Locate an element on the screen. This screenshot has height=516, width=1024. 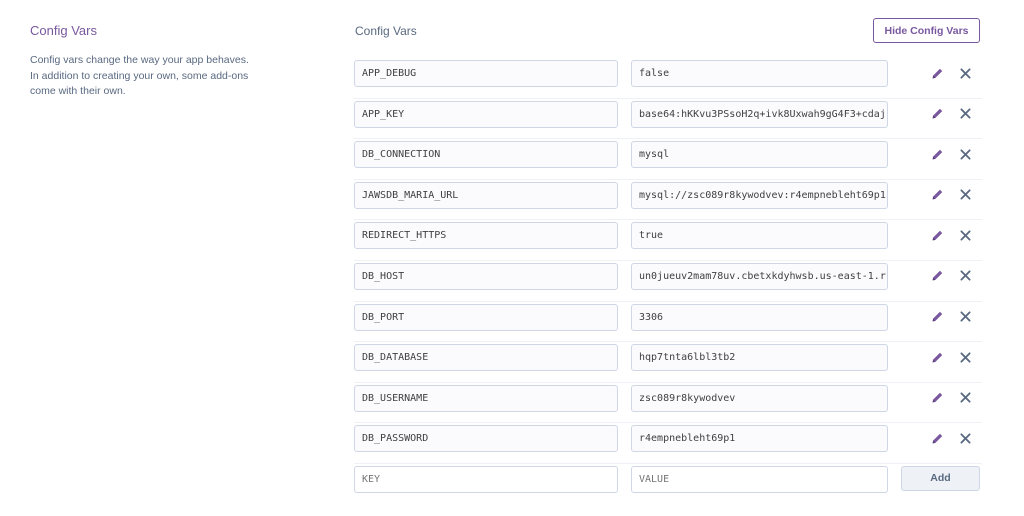
config-var-row: DB_PORT 3306 is located at coordinates (668, 322).